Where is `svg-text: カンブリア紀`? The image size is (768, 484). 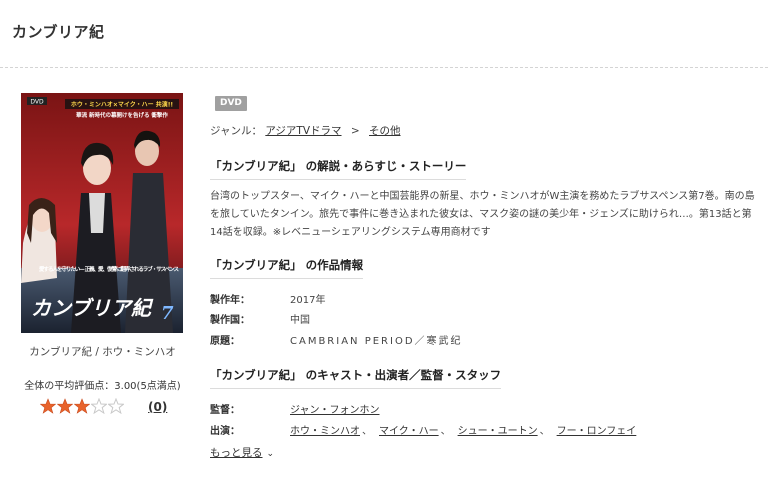 svg-text: カンブリア紀 is located at coordinates (92, 308).